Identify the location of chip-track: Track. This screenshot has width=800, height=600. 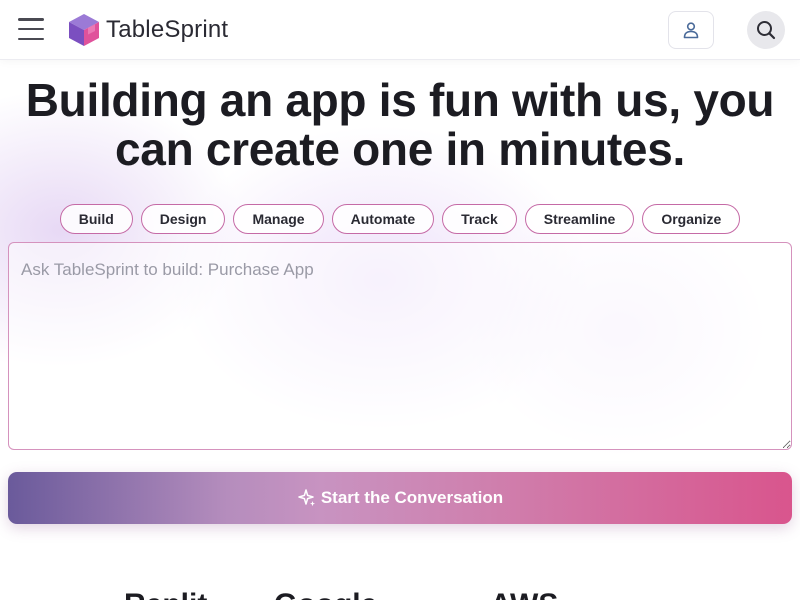
(479, 219).